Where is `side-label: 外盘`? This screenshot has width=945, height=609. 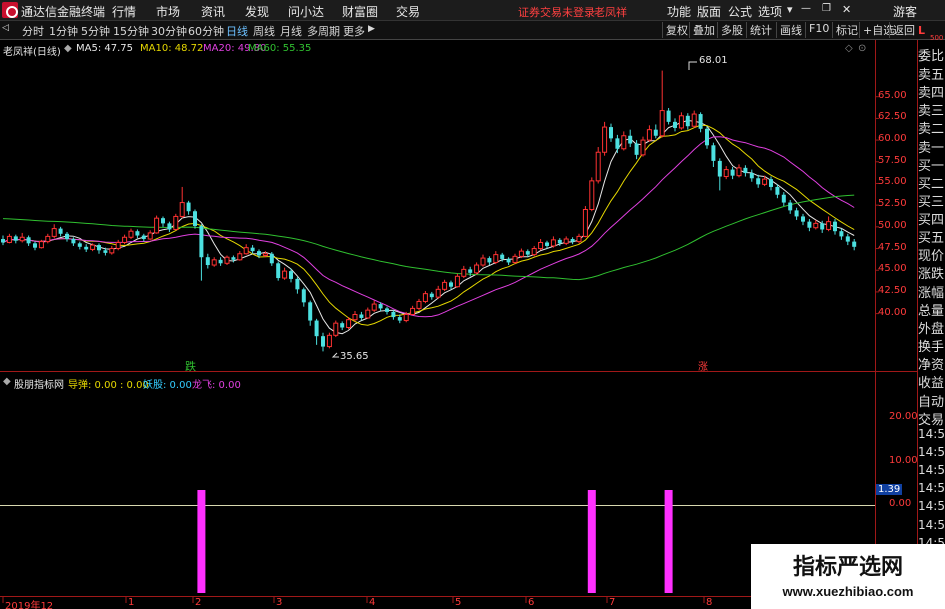 side-label: 外盘 is located at coordinates (931, 329).